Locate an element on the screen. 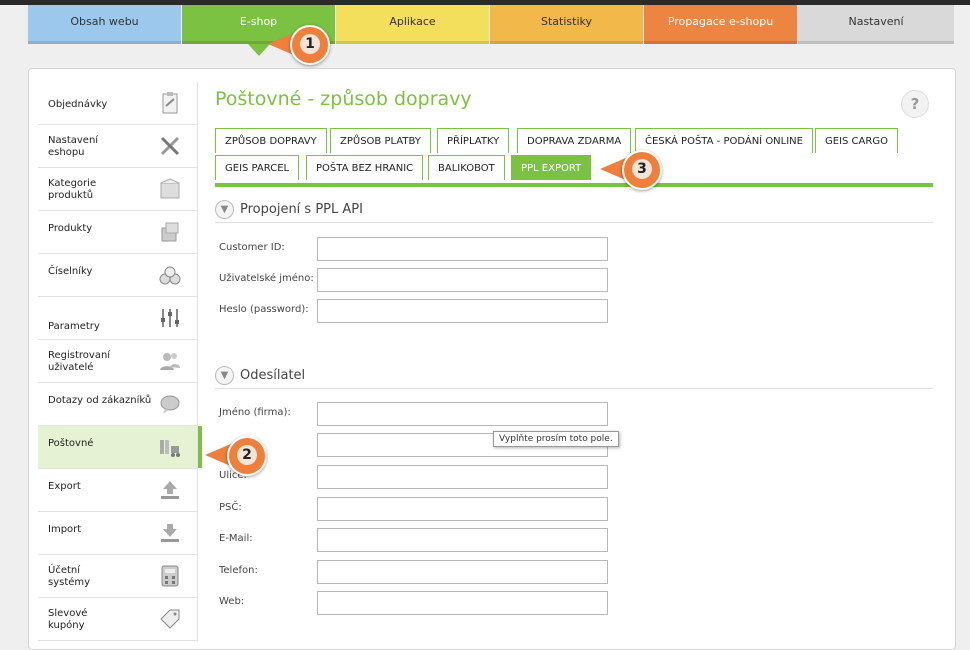 The width and height of the screenshot is (970, 650). sidebar-item-label: Číselníky is located at coordinates (70, 271).